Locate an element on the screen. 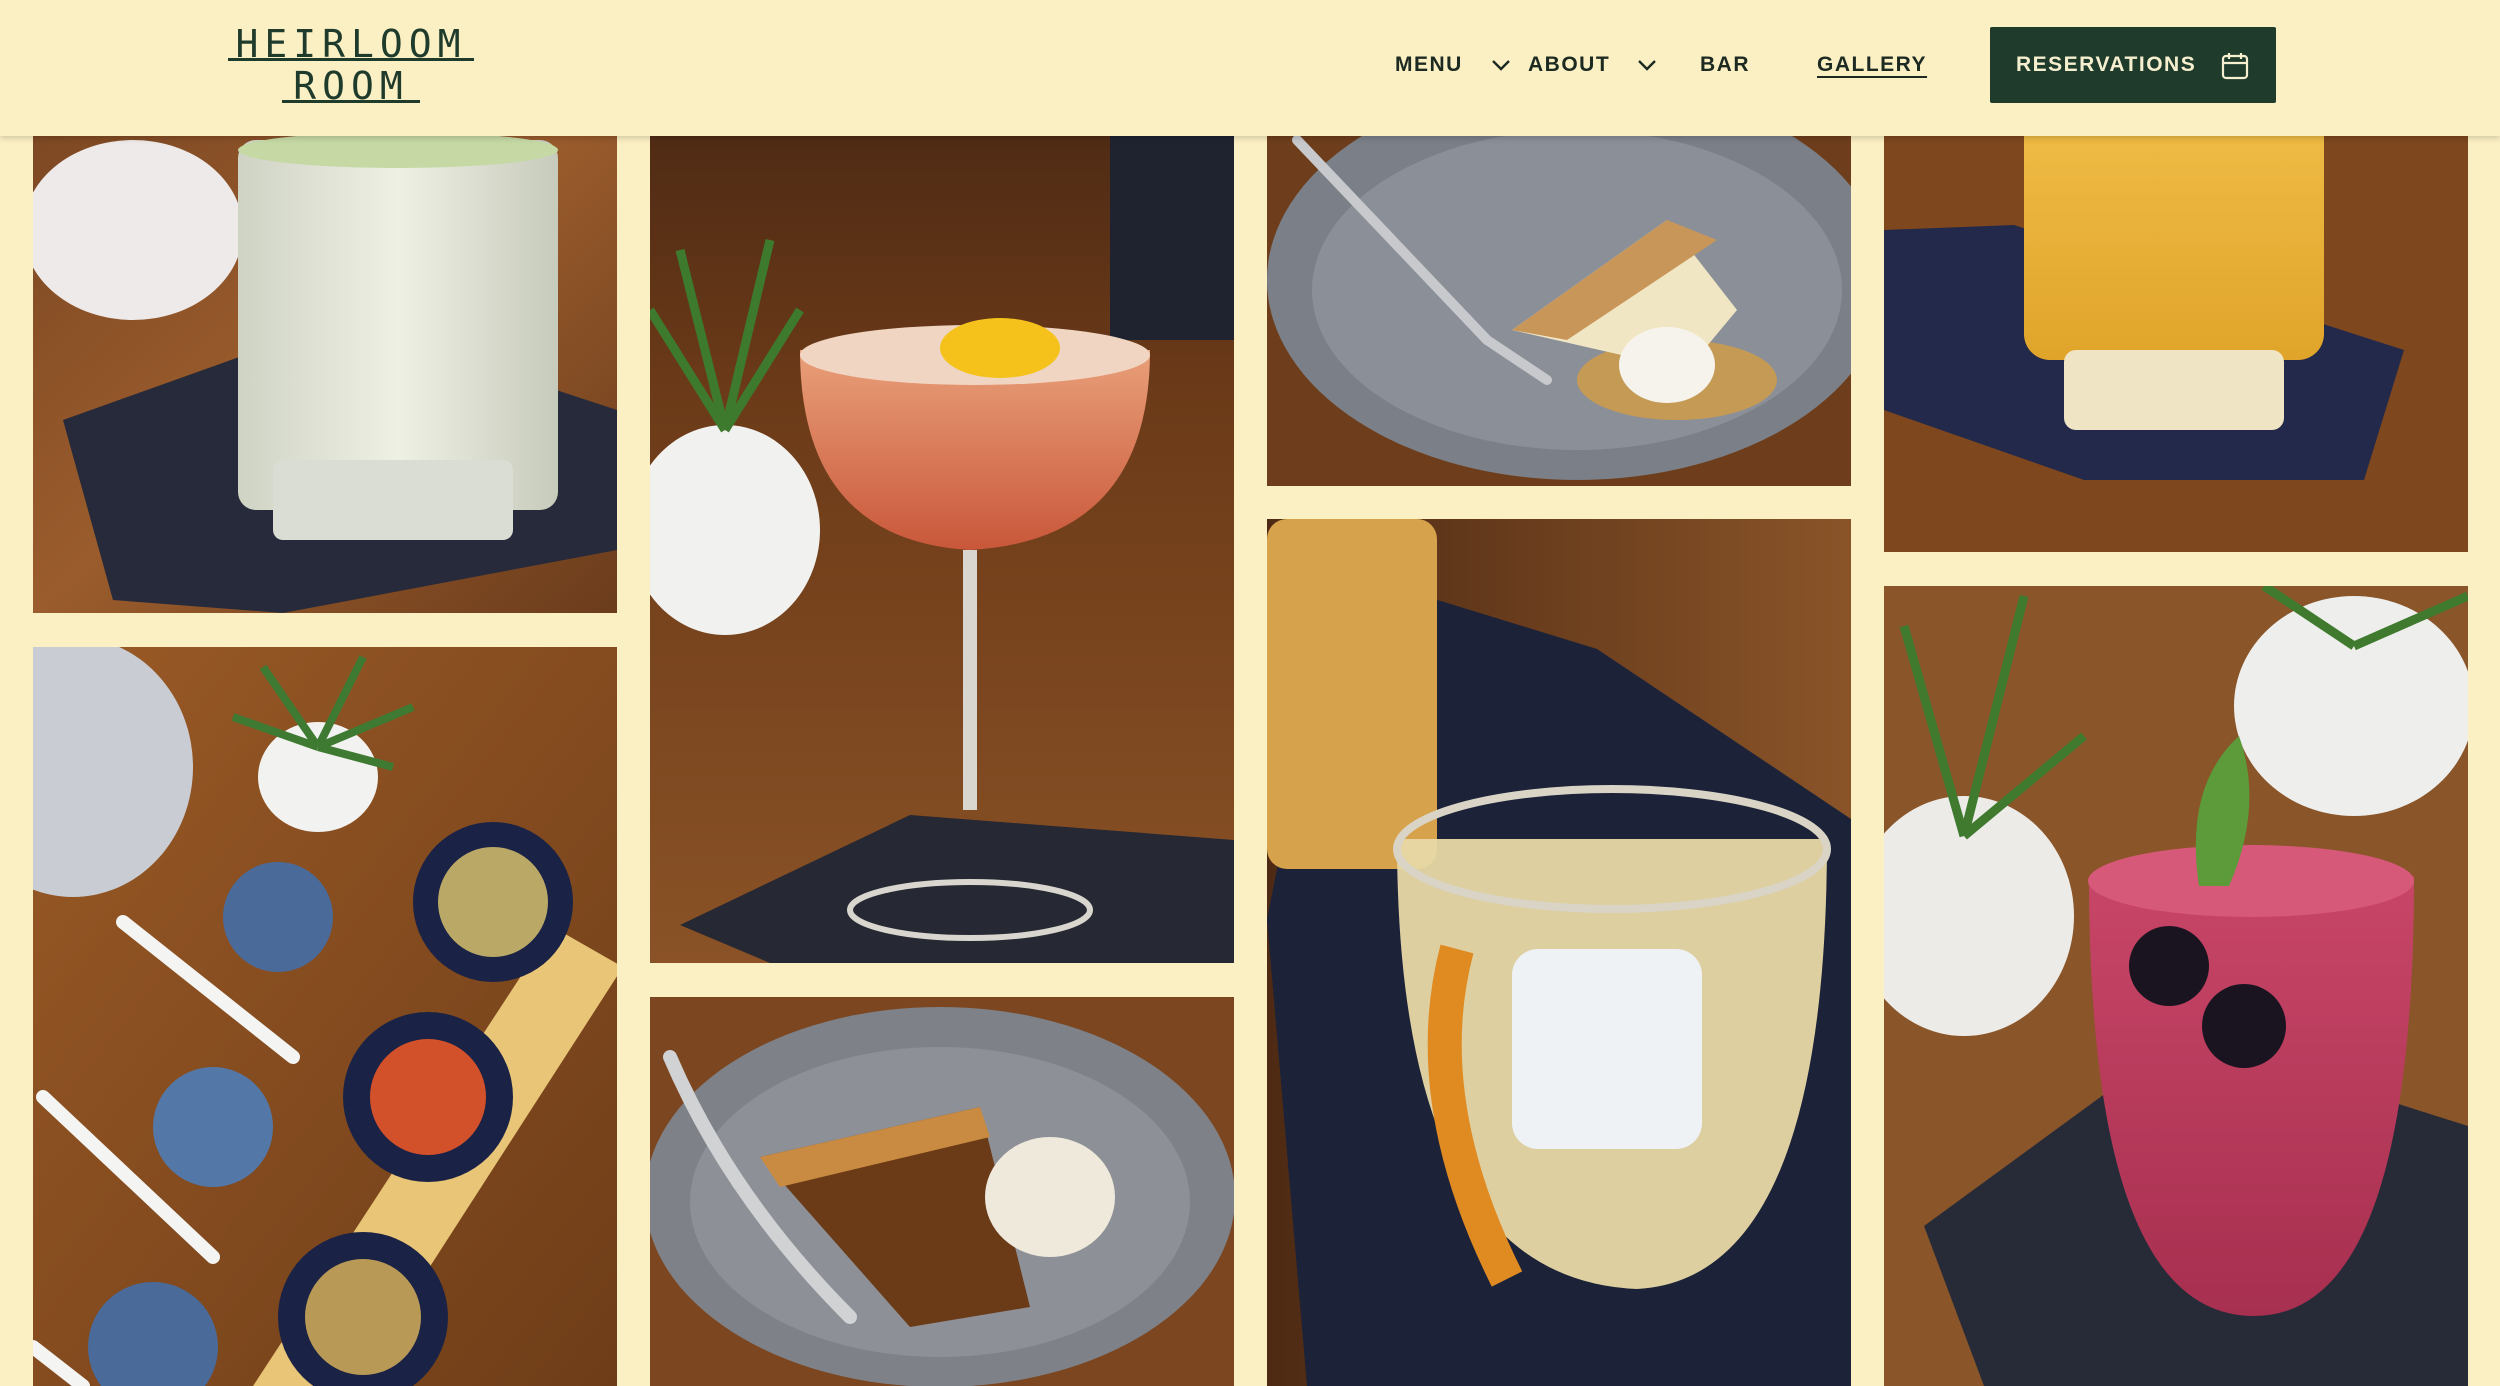  cheesecake-image is located at coordinates (1559, 283).